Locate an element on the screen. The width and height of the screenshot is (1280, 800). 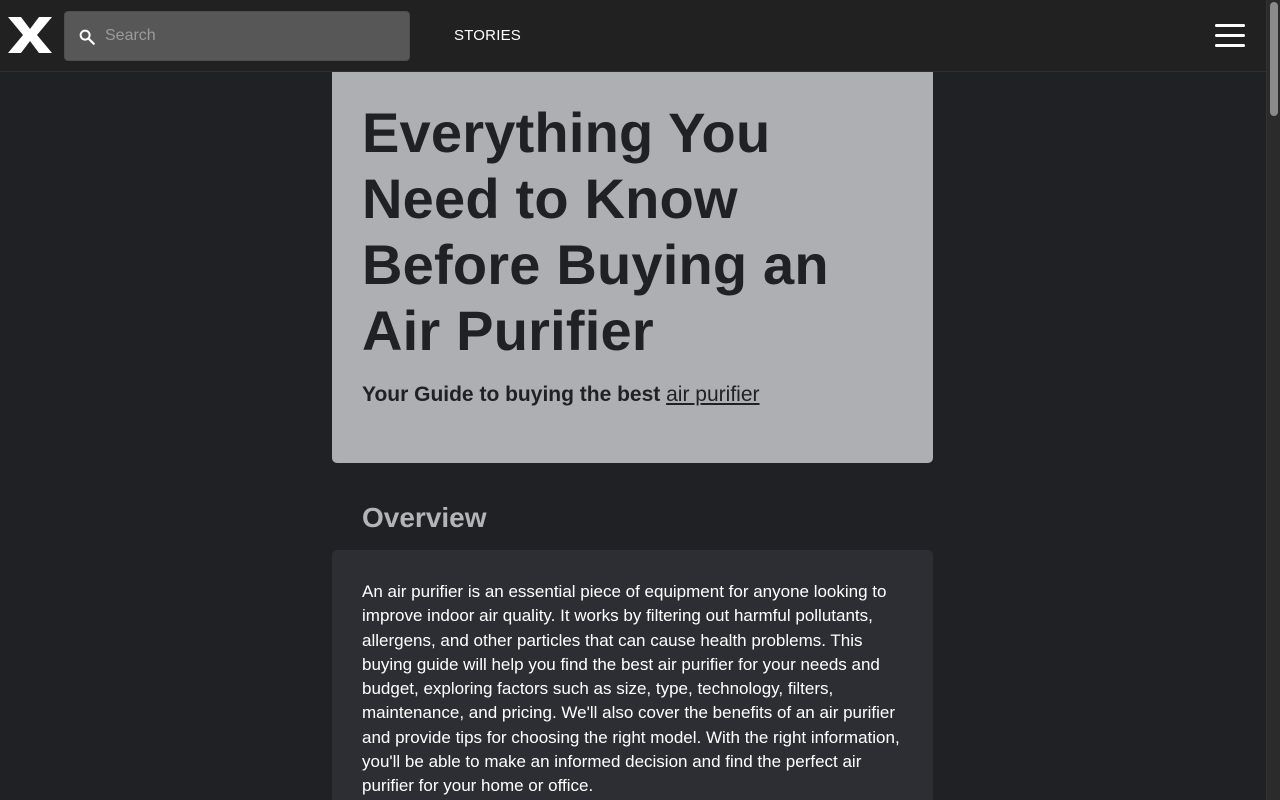
search-icon is located at coordinates (87, 37).